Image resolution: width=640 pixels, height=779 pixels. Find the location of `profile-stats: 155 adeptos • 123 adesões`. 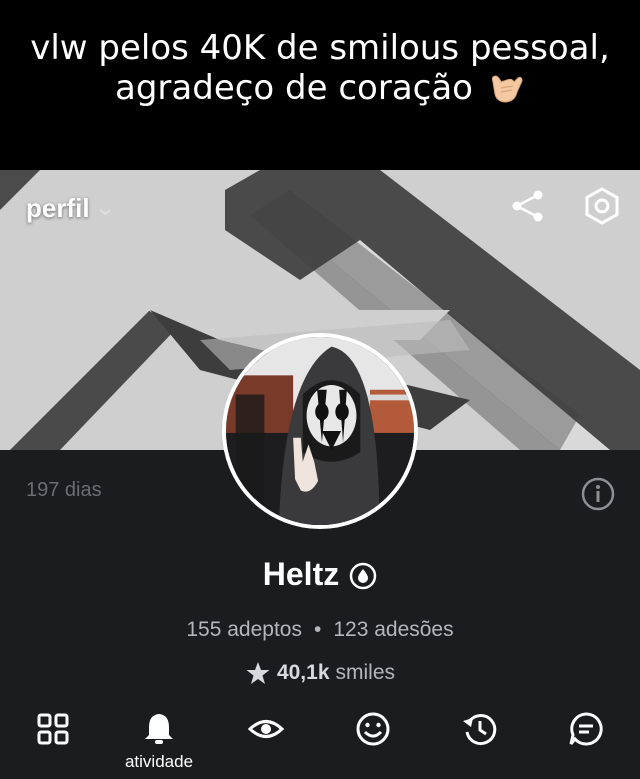

profile-stats: 155 adeptos • 123 adesões is located at coordinates (320, 630).